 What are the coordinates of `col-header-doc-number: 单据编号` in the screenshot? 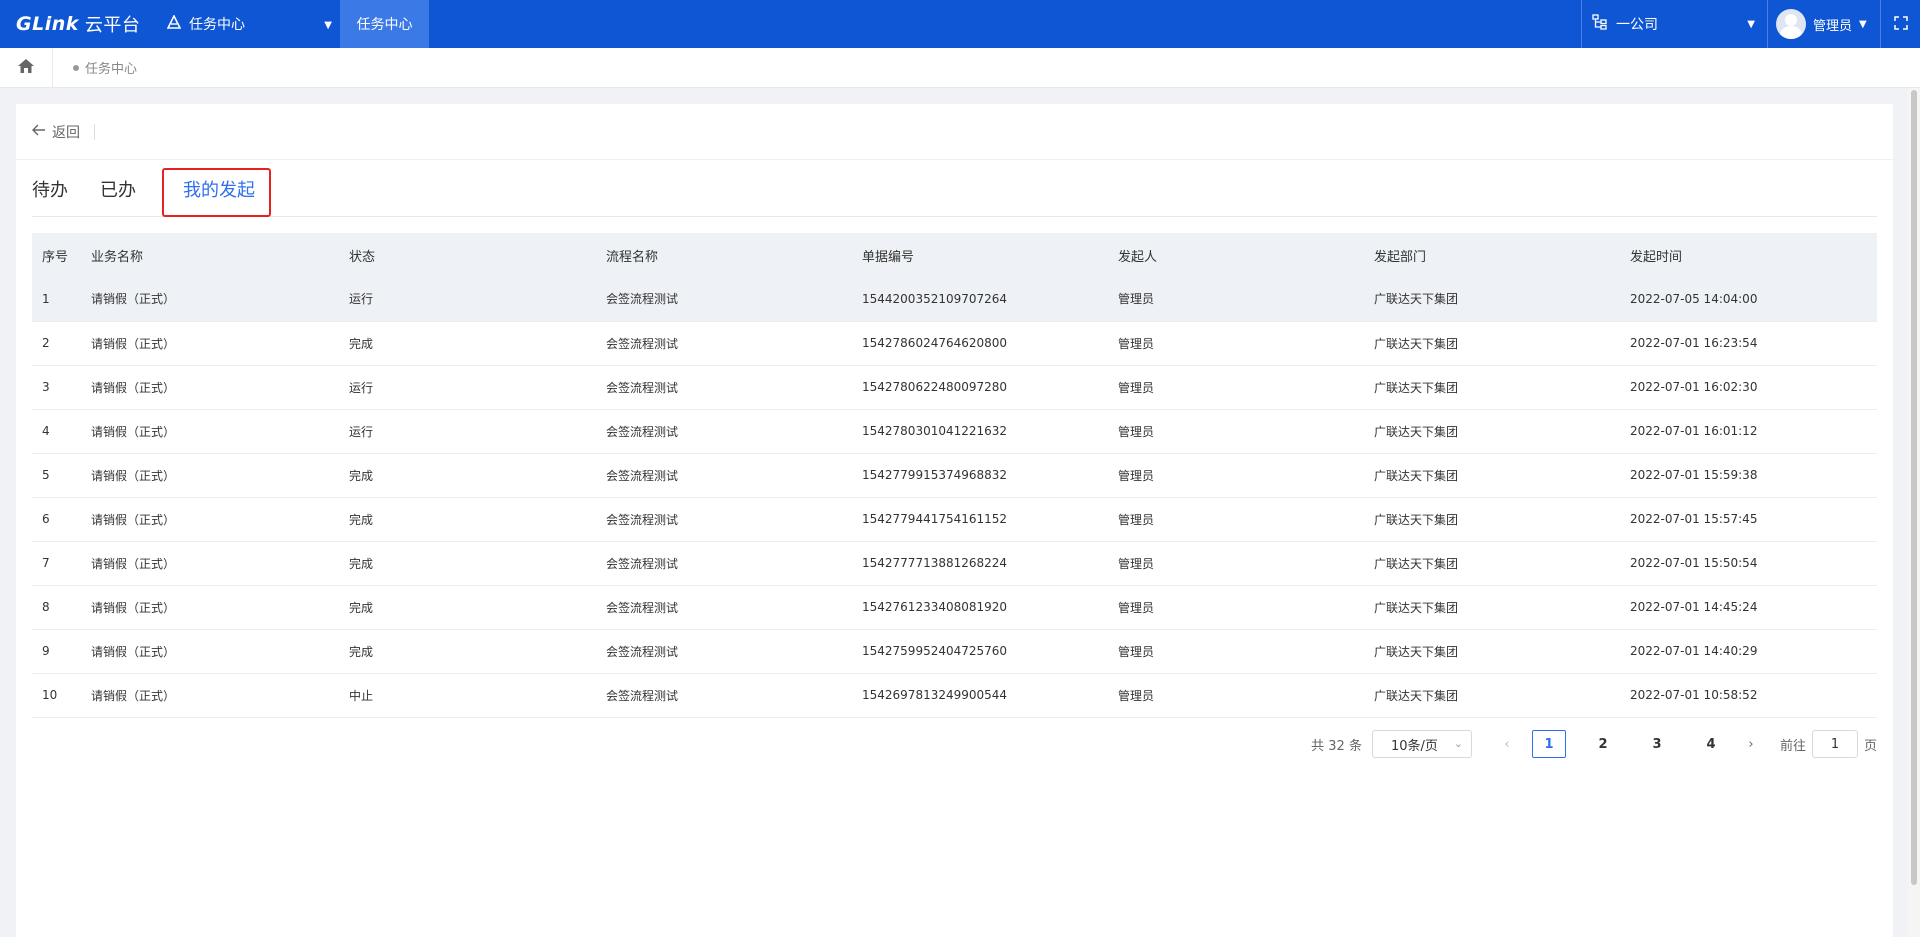 It's located at (980, 255).